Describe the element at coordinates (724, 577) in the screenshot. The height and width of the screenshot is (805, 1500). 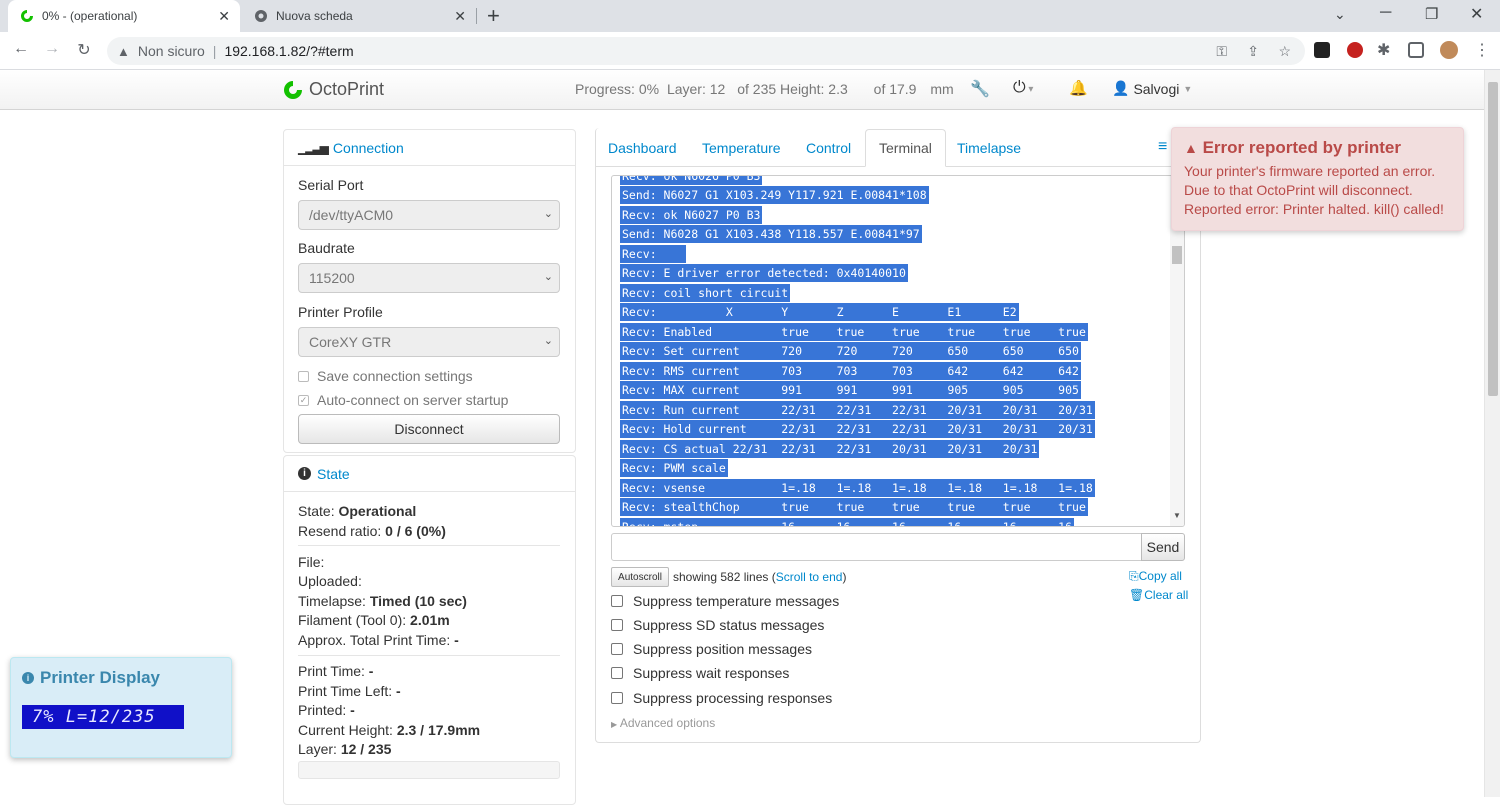
I see `showing-text: showing 582 lines (` at that location.